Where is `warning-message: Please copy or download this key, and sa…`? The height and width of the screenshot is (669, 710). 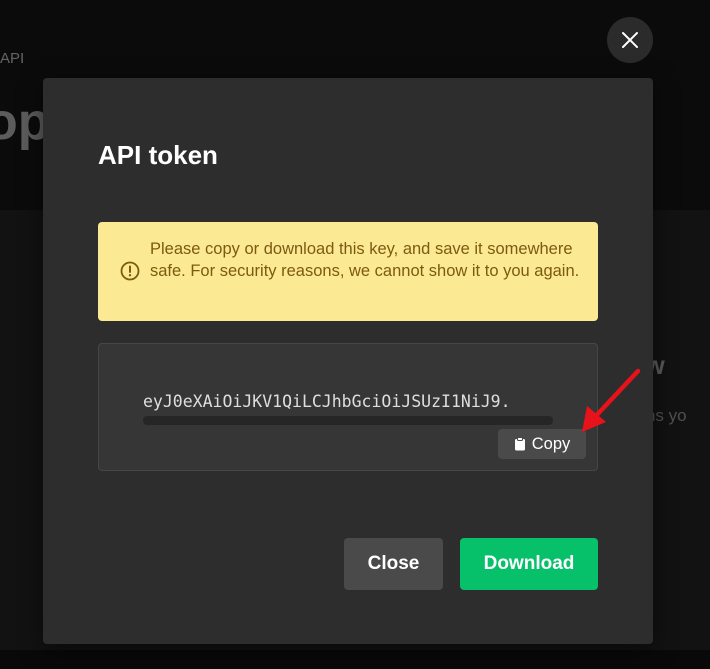
warning-message: Please copy or download this key, and sa… is located at coordinates (365, 260).